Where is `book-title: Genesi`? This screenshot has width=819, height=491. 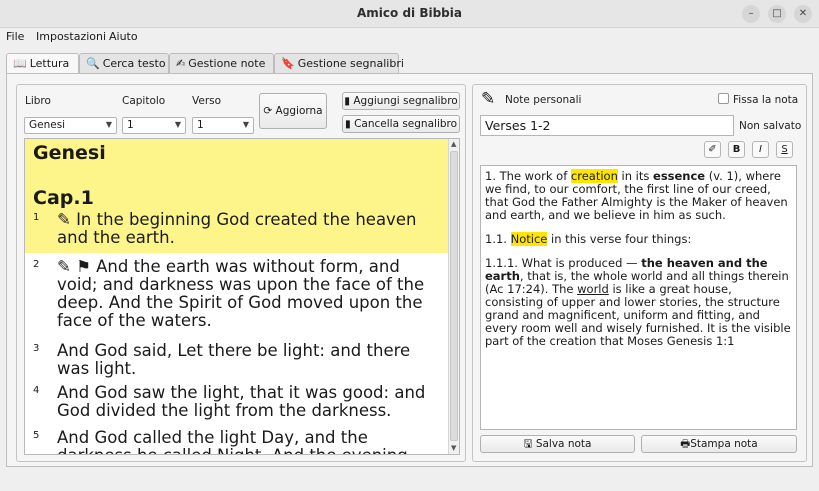 book-title: Genesi is located at coordinates (69, 153).